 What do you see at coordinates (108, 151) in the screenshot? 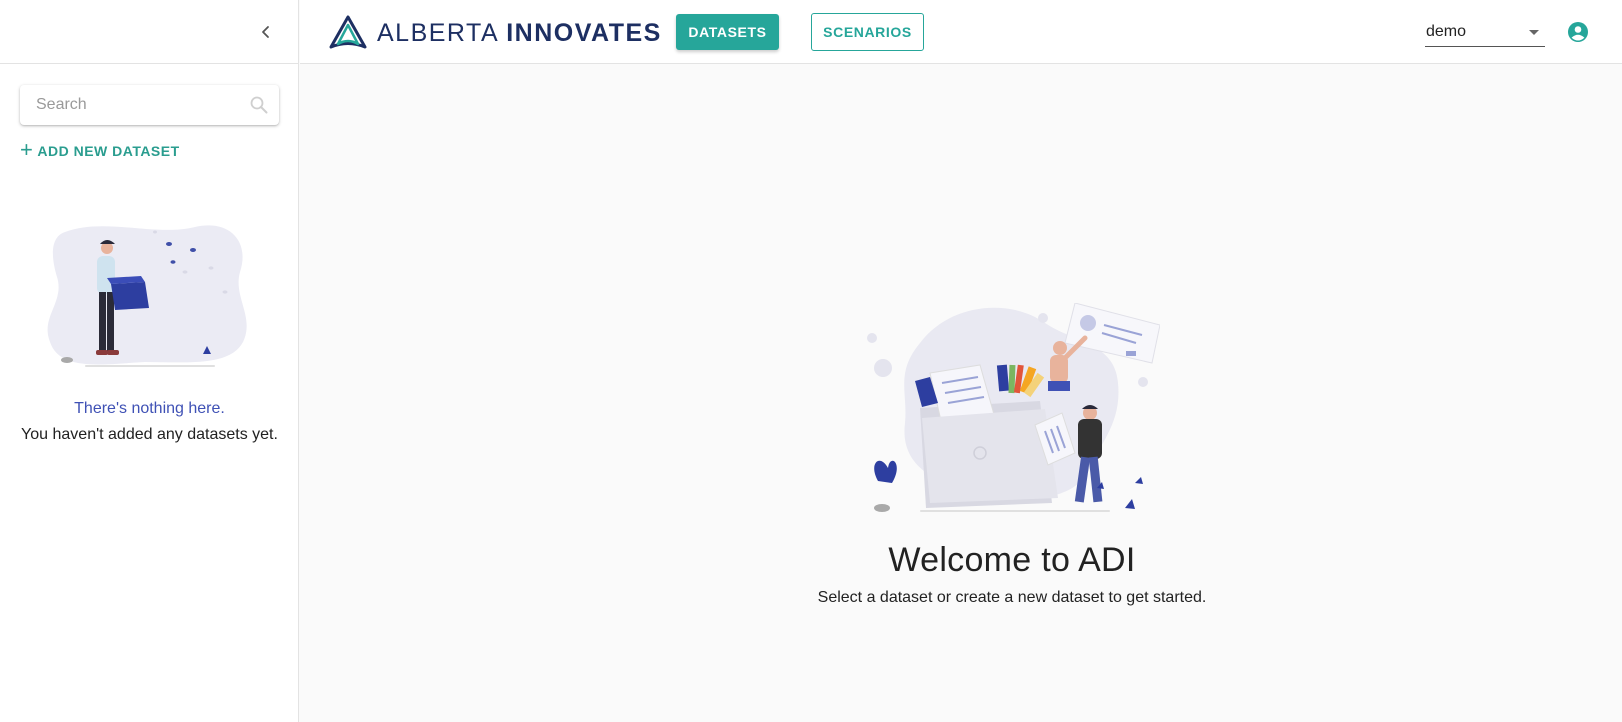
I see `add-new-dataset-label: ADD NEW DATASET` at bounding box center [108, 151].